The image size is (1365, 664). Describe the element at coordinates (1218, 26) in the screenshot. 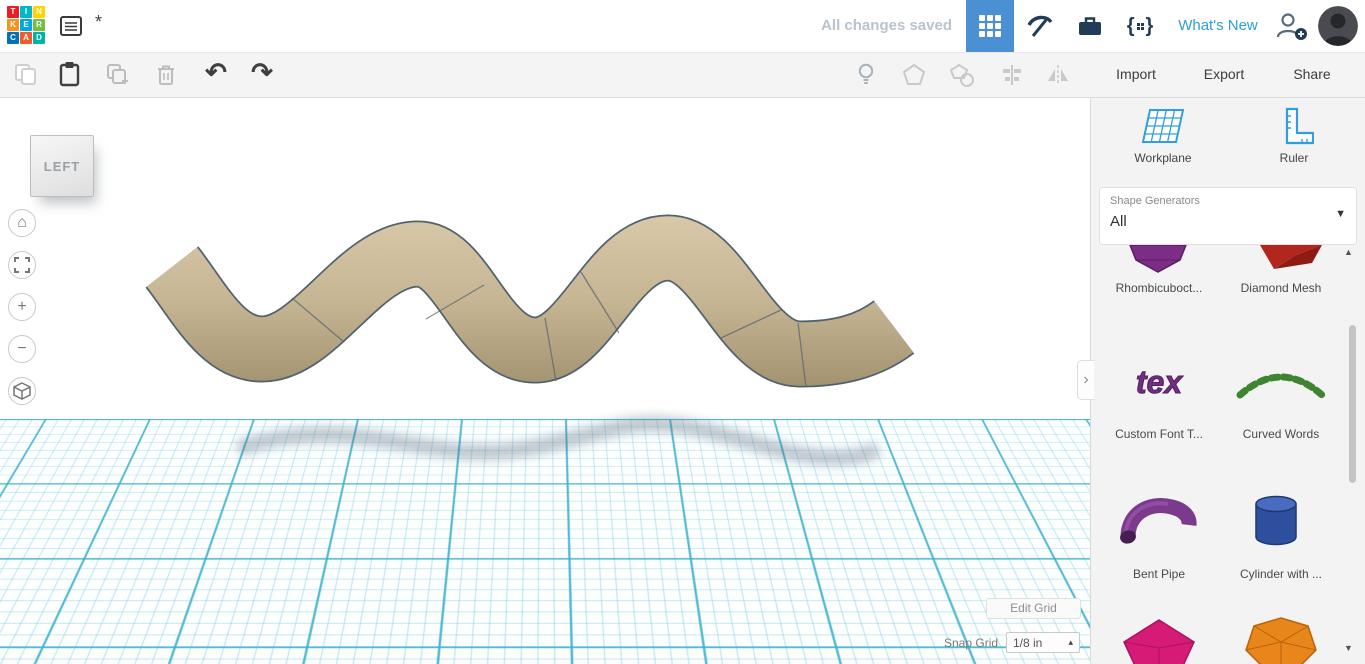

I see `whats-new-link: What's New` at that location.